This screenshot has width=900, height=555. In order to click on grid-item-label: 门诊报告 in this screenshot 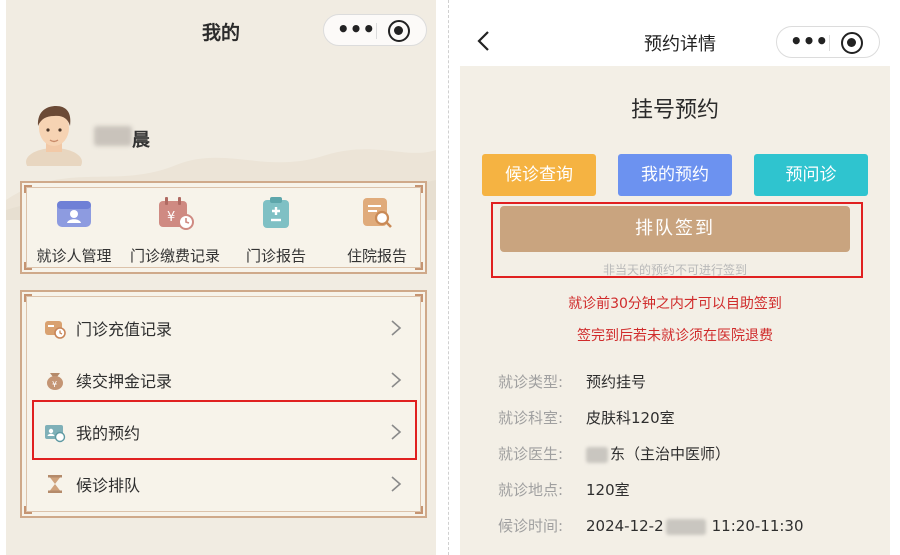, I will do `click(275, 256)`.